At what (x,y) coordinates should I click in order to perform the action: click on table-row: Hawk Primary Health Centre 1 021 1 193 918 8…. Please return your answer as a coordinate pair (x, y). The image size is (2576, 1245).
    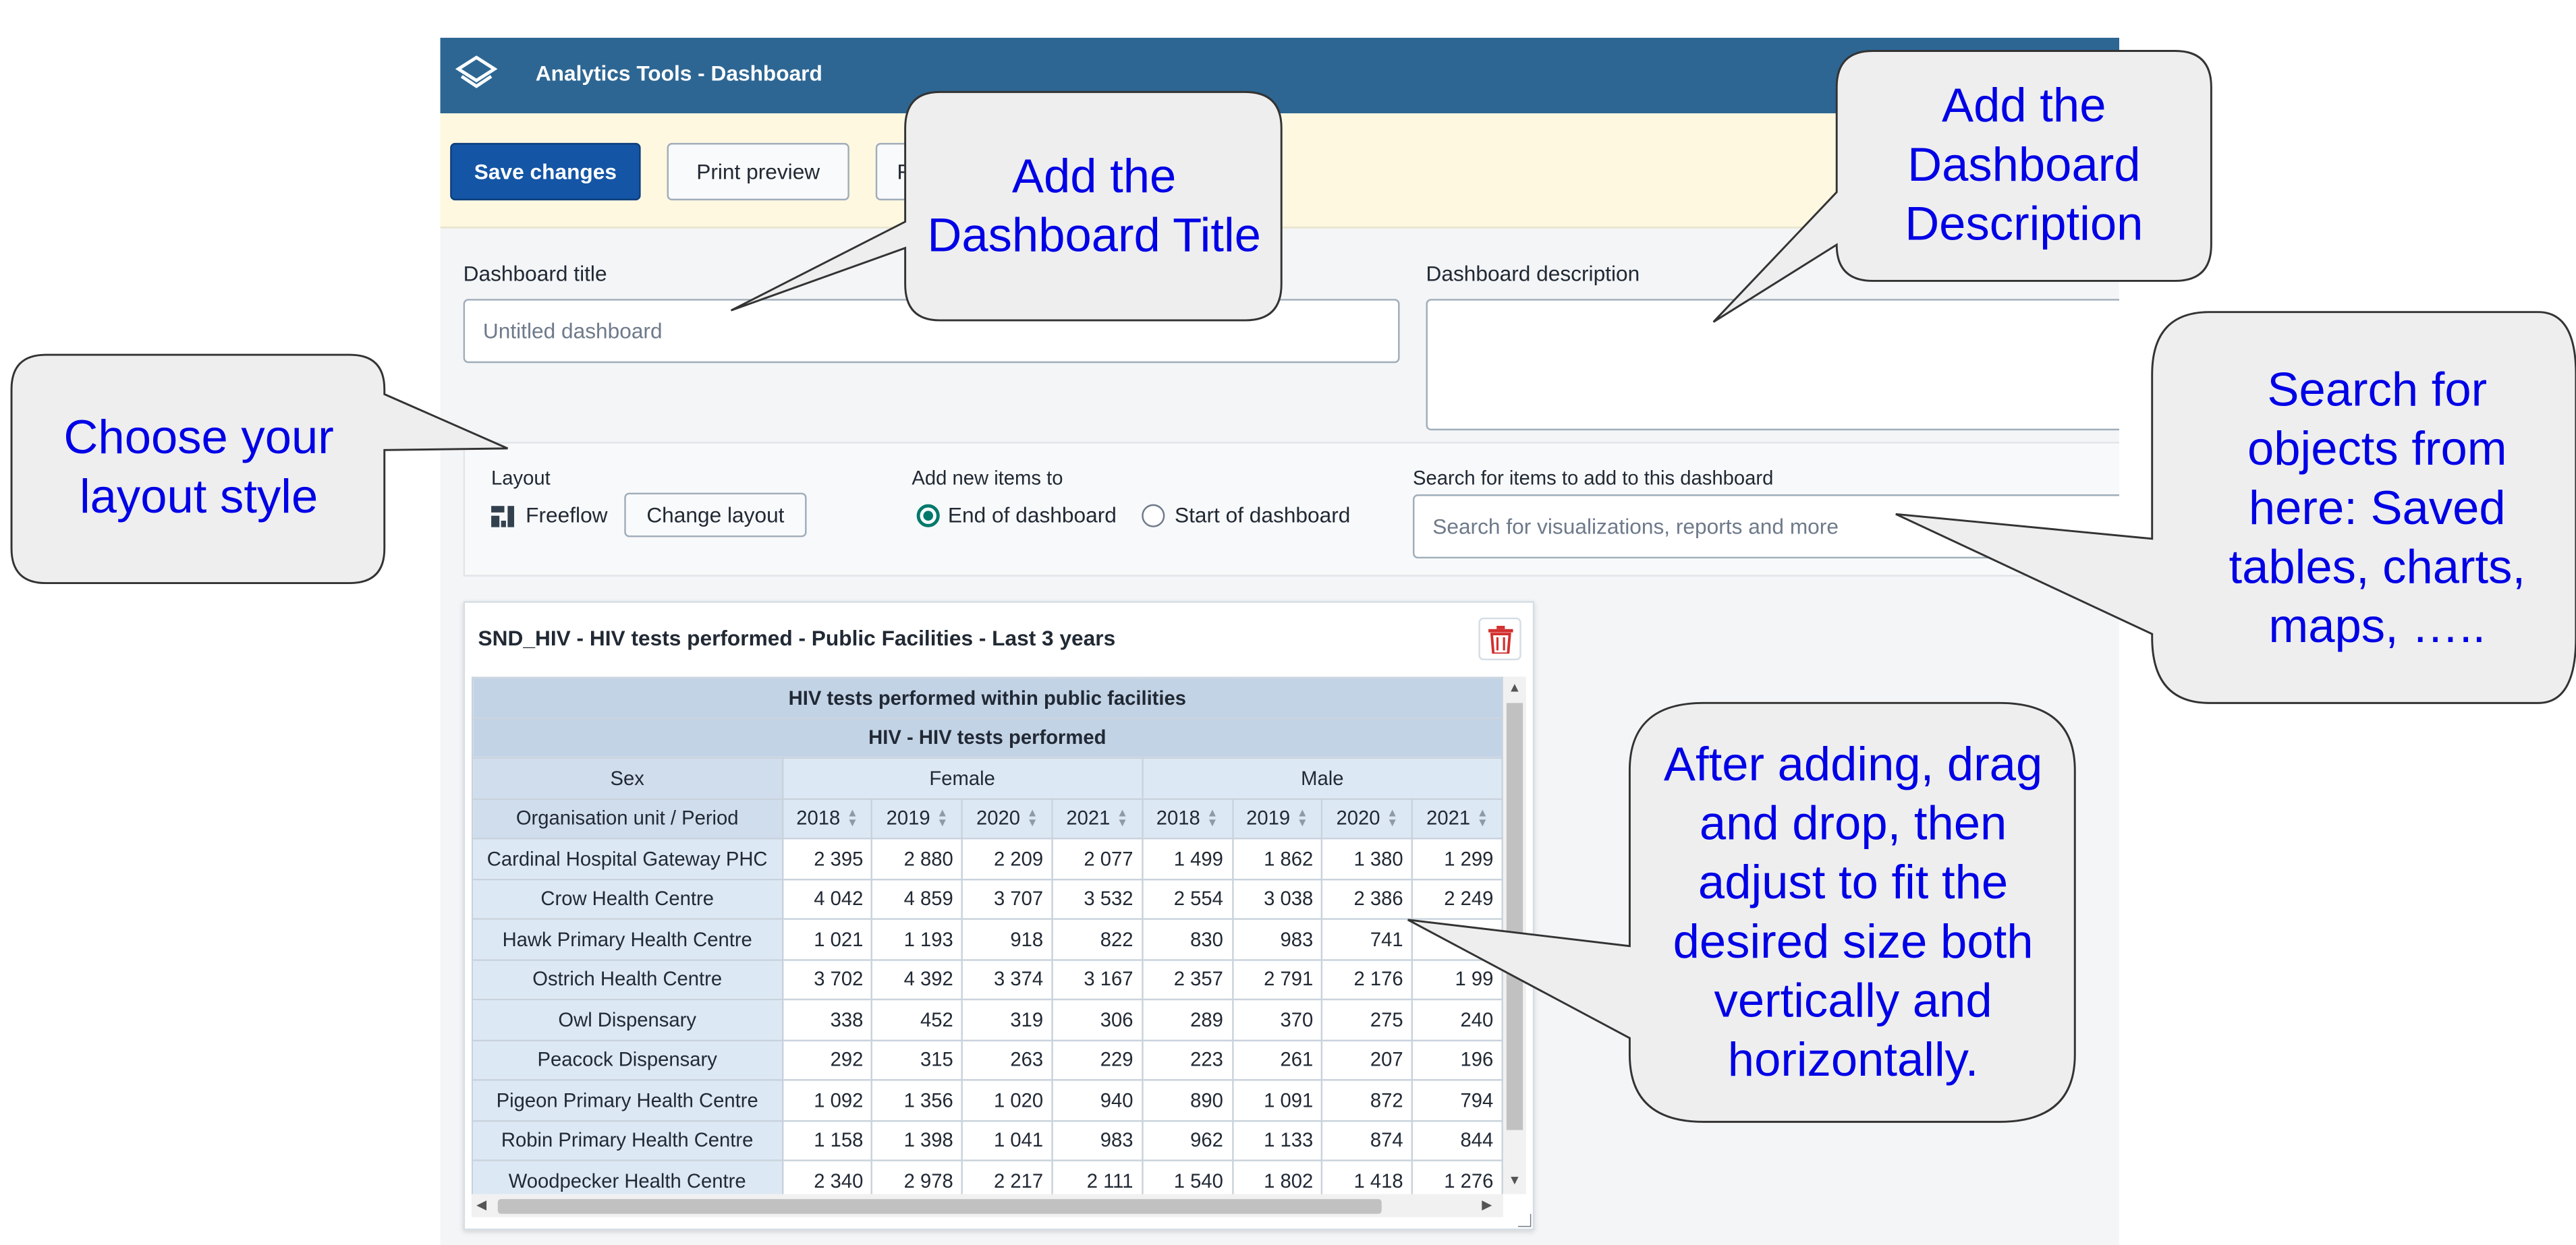
    Looking at the image, I should click on (987, 939).